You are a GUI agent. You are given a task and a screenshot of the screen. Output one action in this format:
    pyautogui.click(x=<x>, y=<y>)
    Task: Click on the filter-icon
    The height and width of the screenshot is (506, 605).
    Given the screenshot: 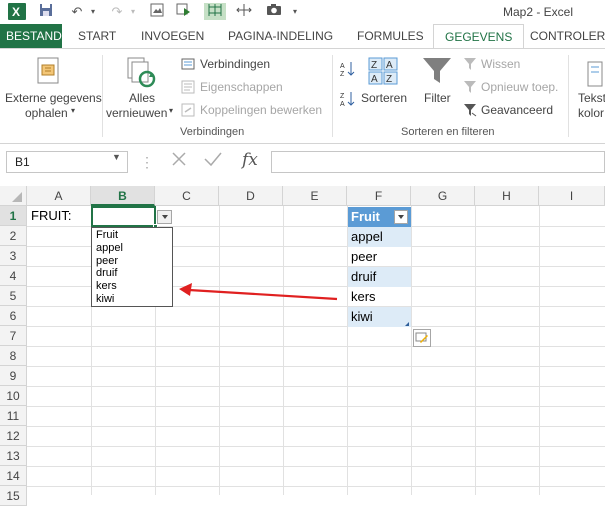 What is the action you would take?
    pyautogui.click(x=437, y=72)
    